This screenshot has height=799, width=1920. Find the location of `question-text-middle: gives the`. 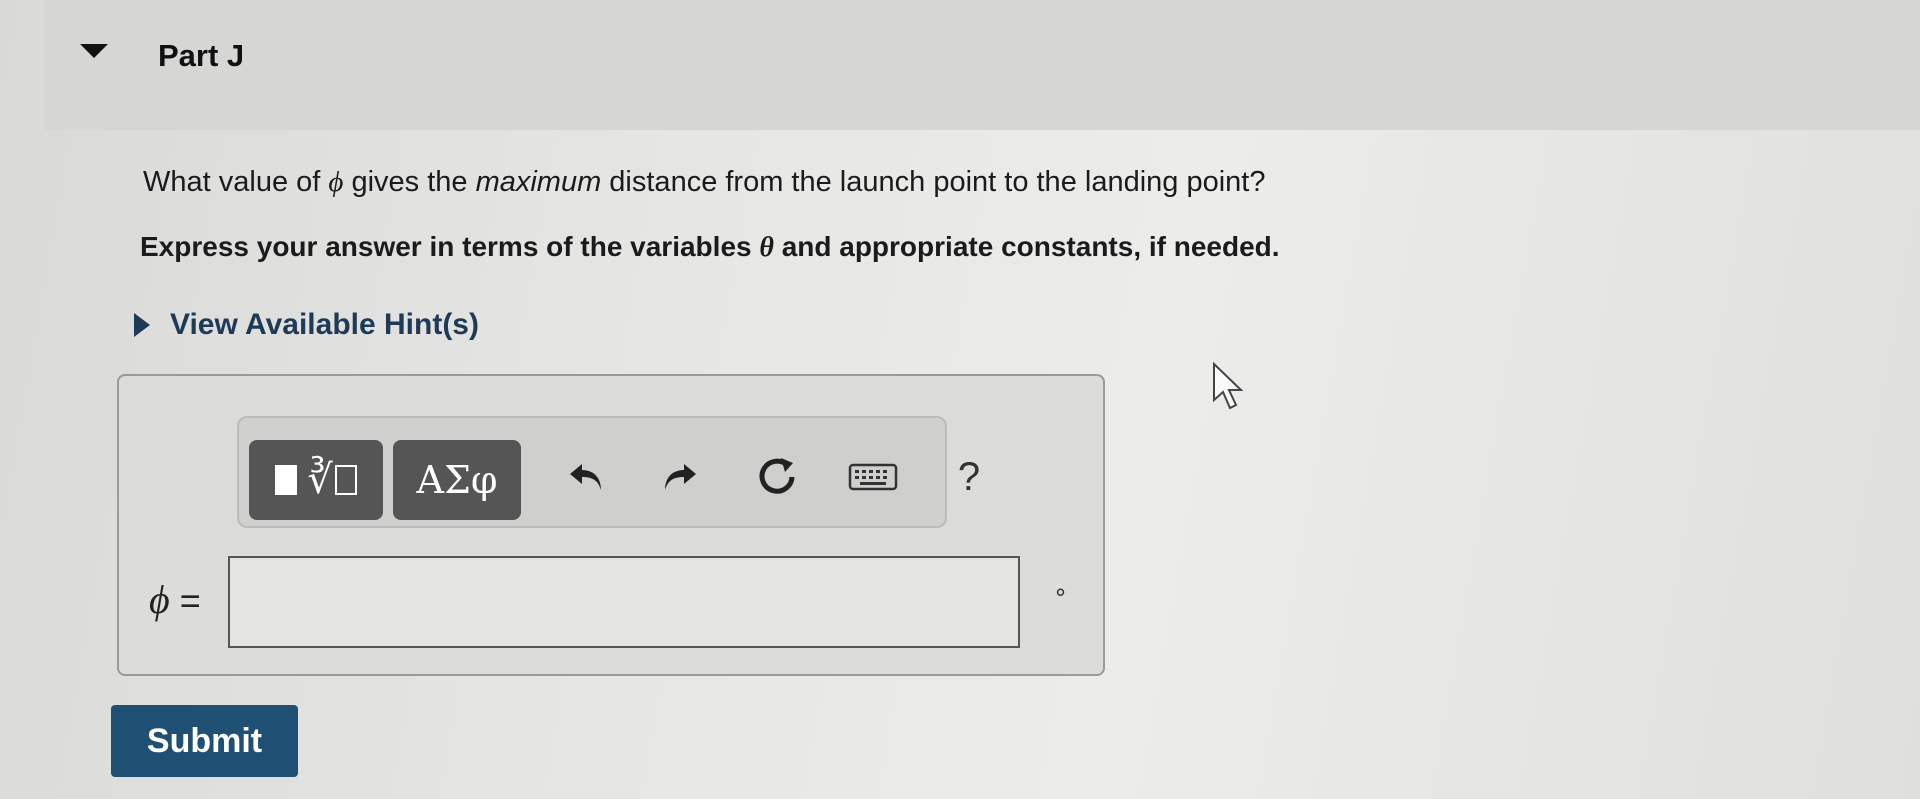

question-text-middle: gives the is located at coordinates (409, 182).